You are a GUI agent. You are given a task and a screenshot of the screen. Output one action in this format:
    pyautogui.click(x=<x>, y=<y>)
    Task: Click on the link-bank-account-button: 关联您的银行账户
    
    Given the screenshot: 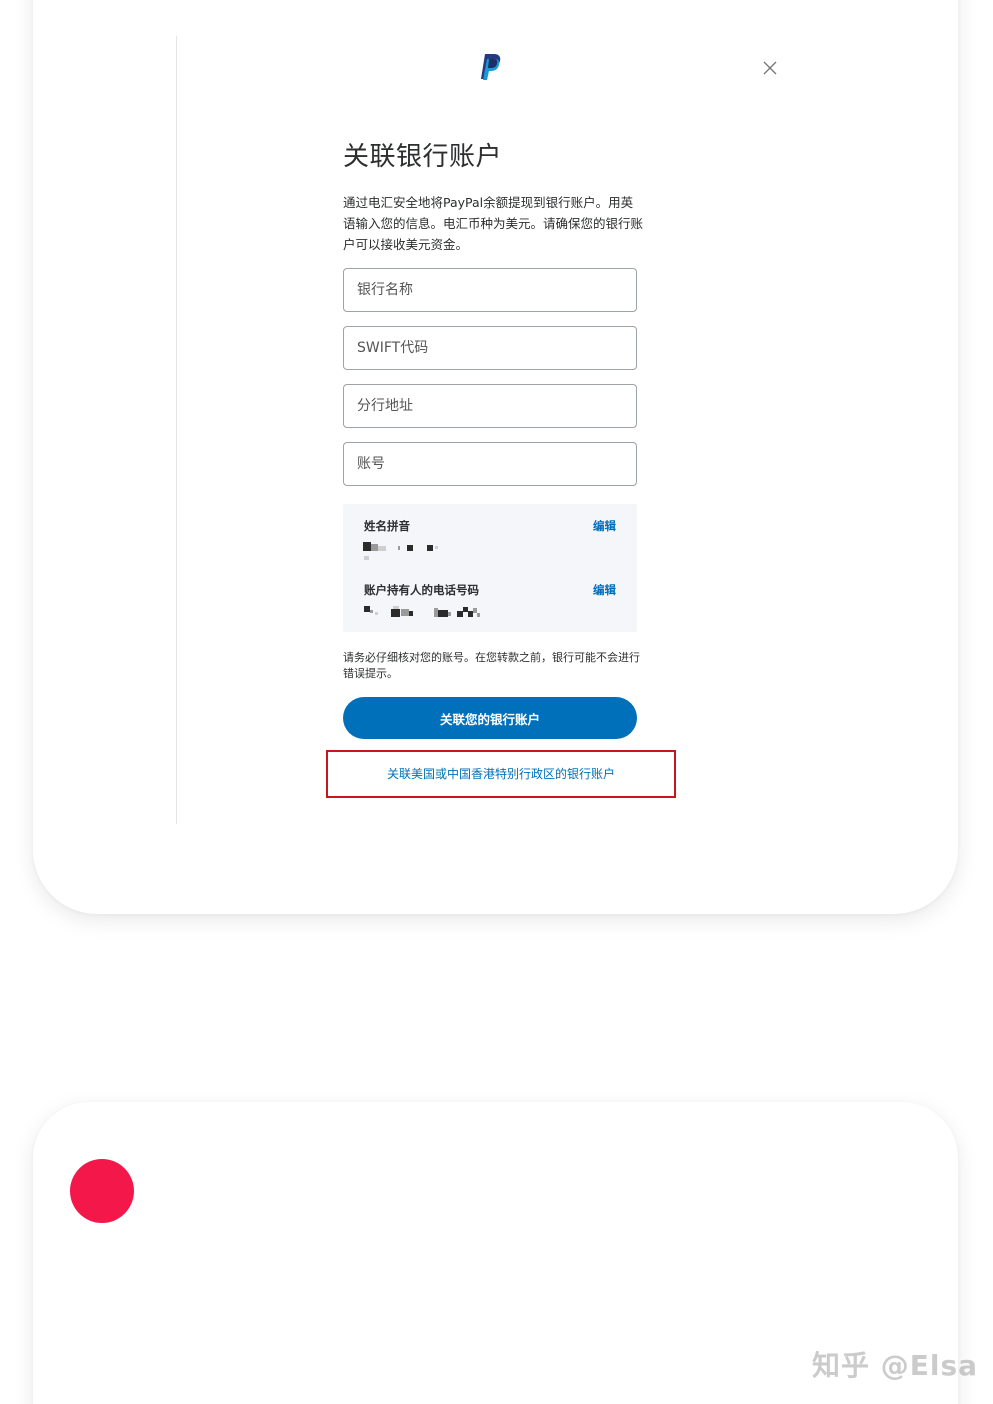 What is the action you would take?
    pyautogui.click(x=490, y=718)
    